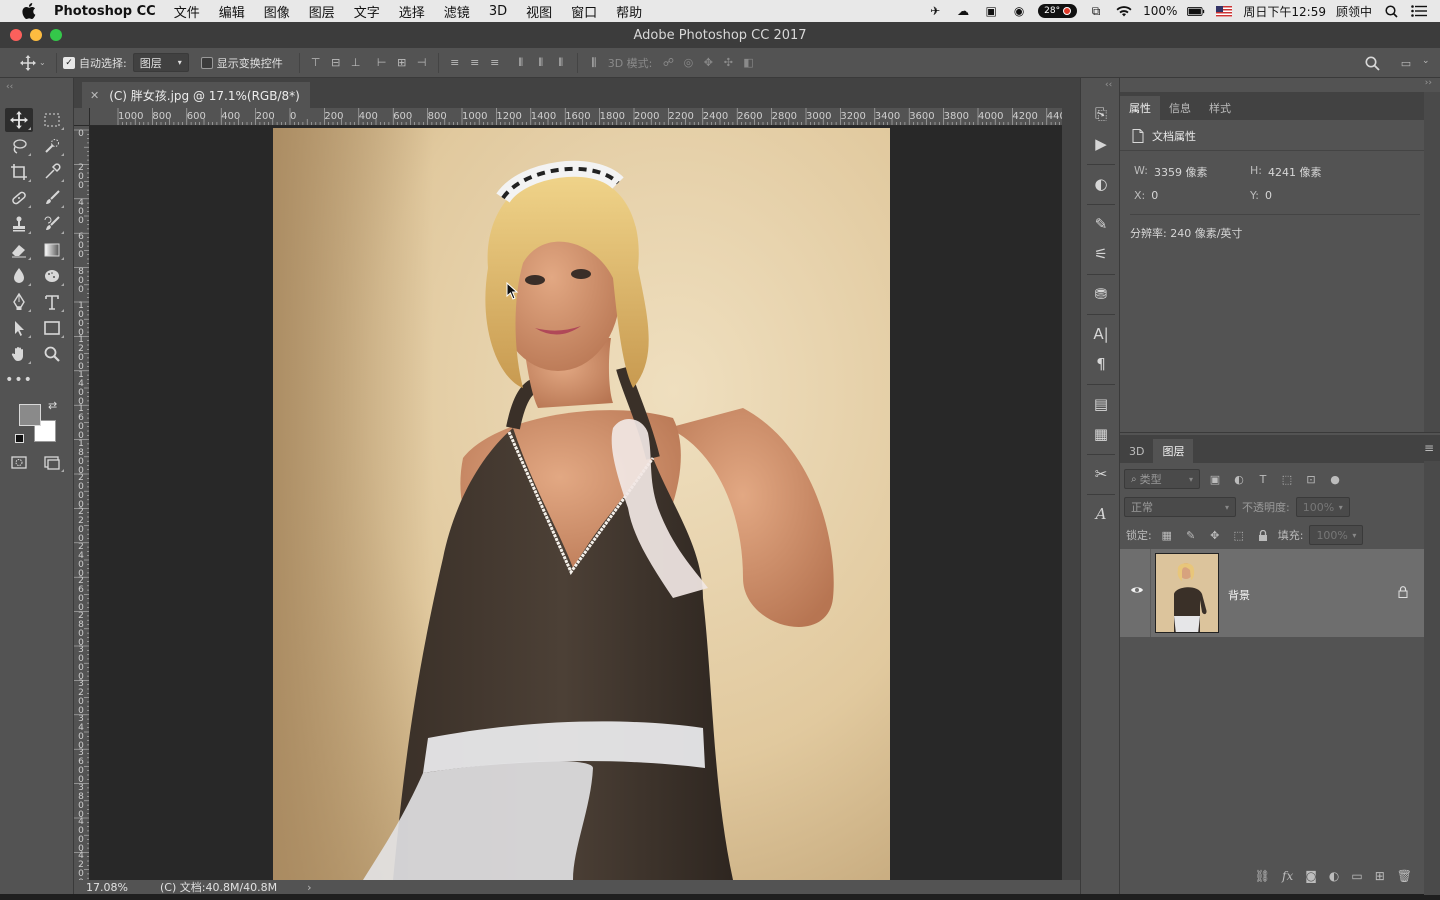 The image size is (1440, 900). What do you see at coordinates (541, 63) in the screenshot?
I see `distribute-horizontal-centers-icon: ⫴` at bounding box center [541, 63].